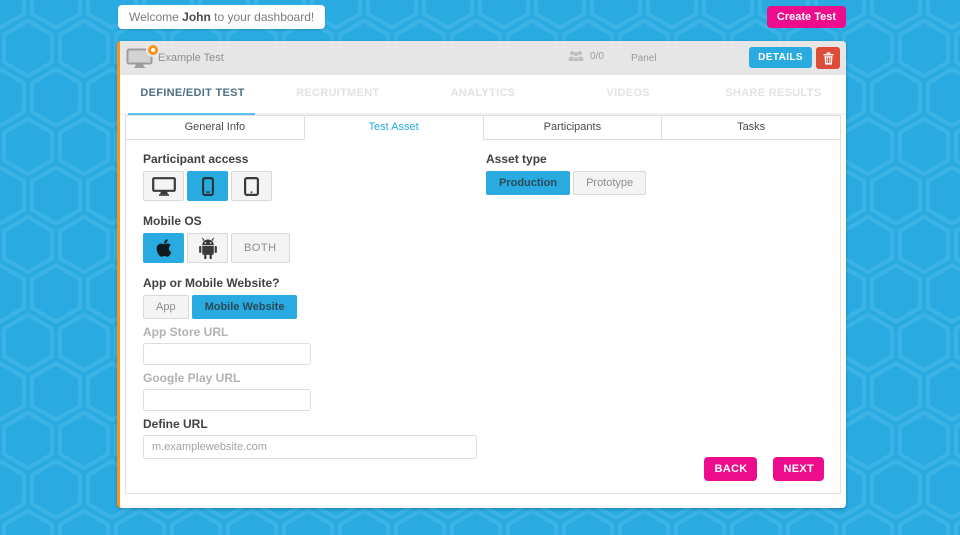  What do you see at coordinates (196, 17) in the screenshot?
I see `welcome-username: John` at bounding box center [196, 17].